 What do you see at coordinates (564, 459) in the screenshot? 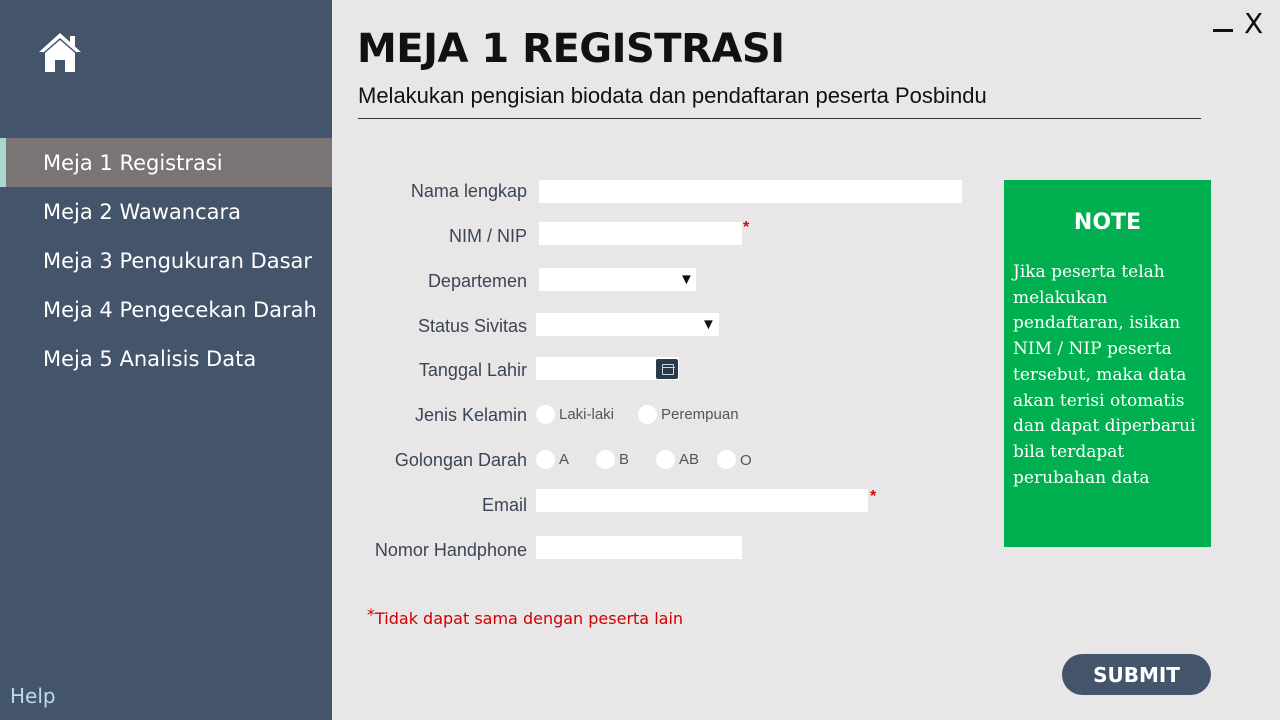
I see `radio-label: A` at bounding box center [564, 459].